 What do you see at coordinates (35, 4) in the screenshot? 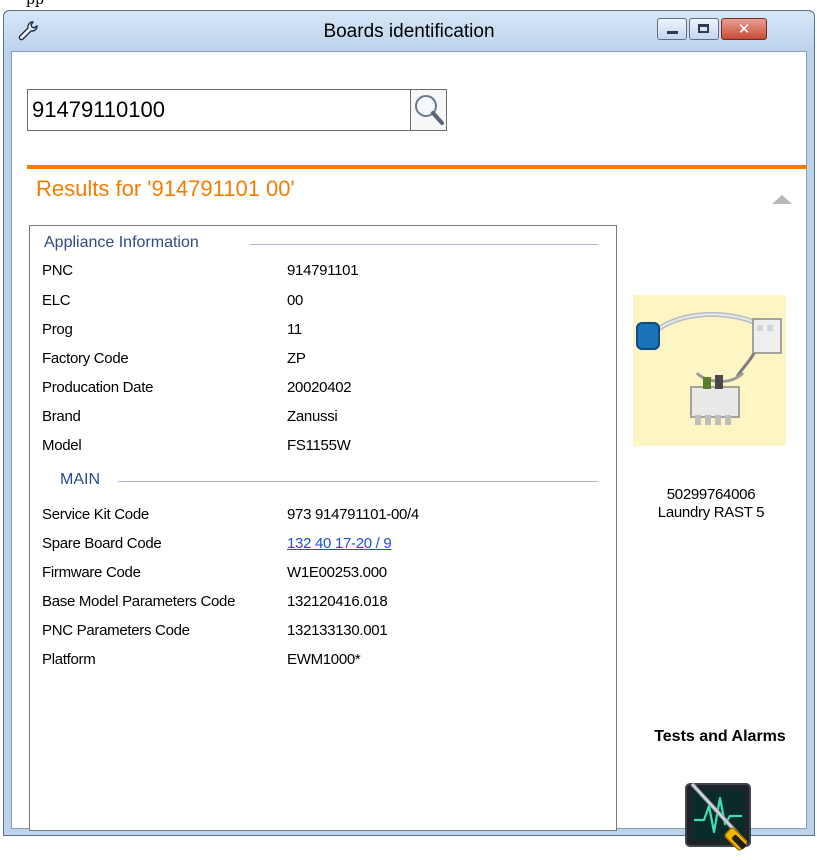
I see `background-text-label: pp` at bounding box center [35, 4].